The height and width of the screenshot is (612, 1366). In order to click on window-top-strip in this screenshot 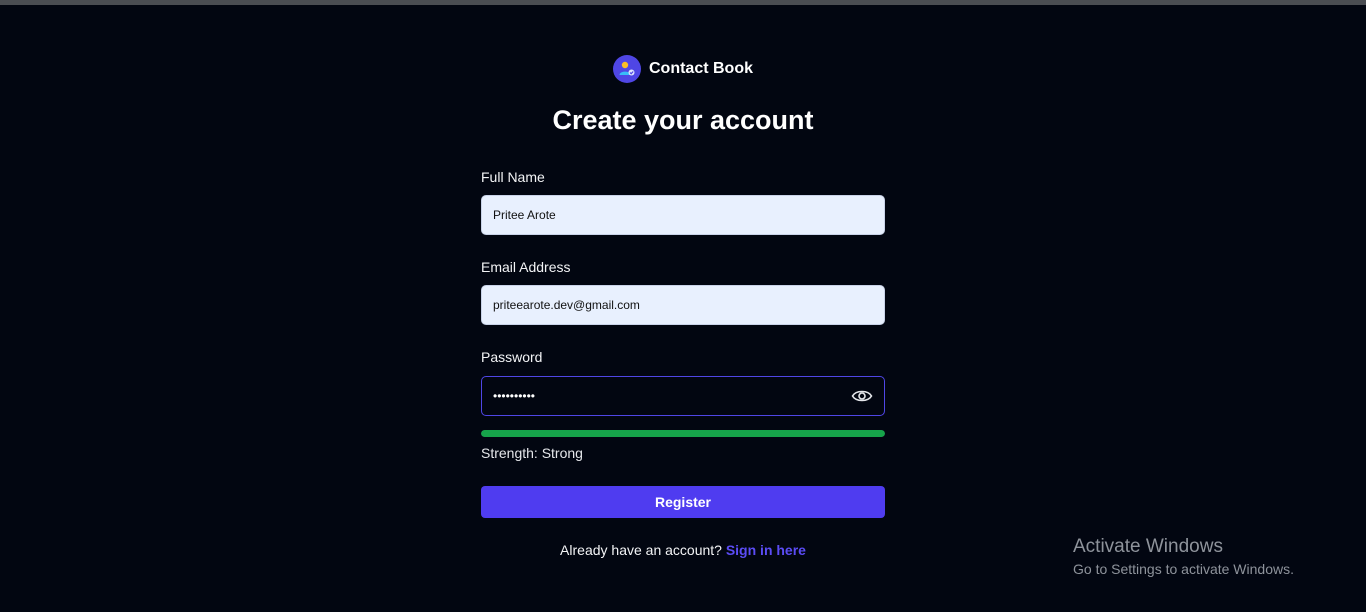, I will do `click(683, 2)`.